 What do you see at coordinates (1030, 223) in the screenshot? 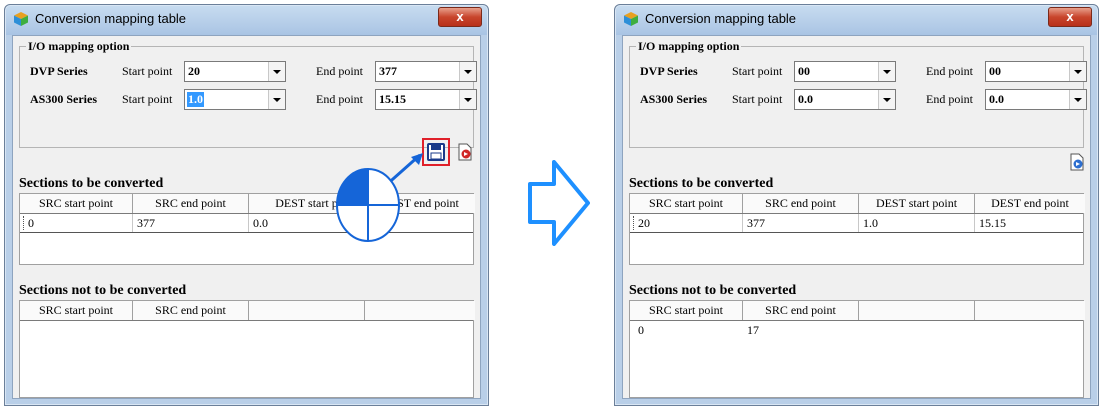
I see `cell-dest-end: 15.15` at bounding box center [1030, 223].